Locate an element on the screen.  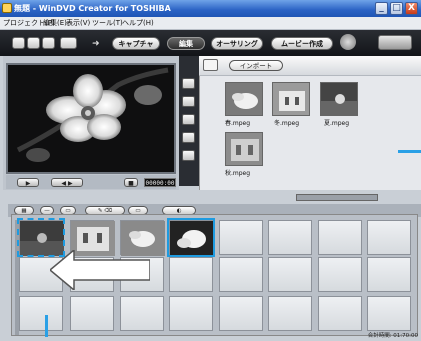
undo-icon is located at coordinates (68, 43).